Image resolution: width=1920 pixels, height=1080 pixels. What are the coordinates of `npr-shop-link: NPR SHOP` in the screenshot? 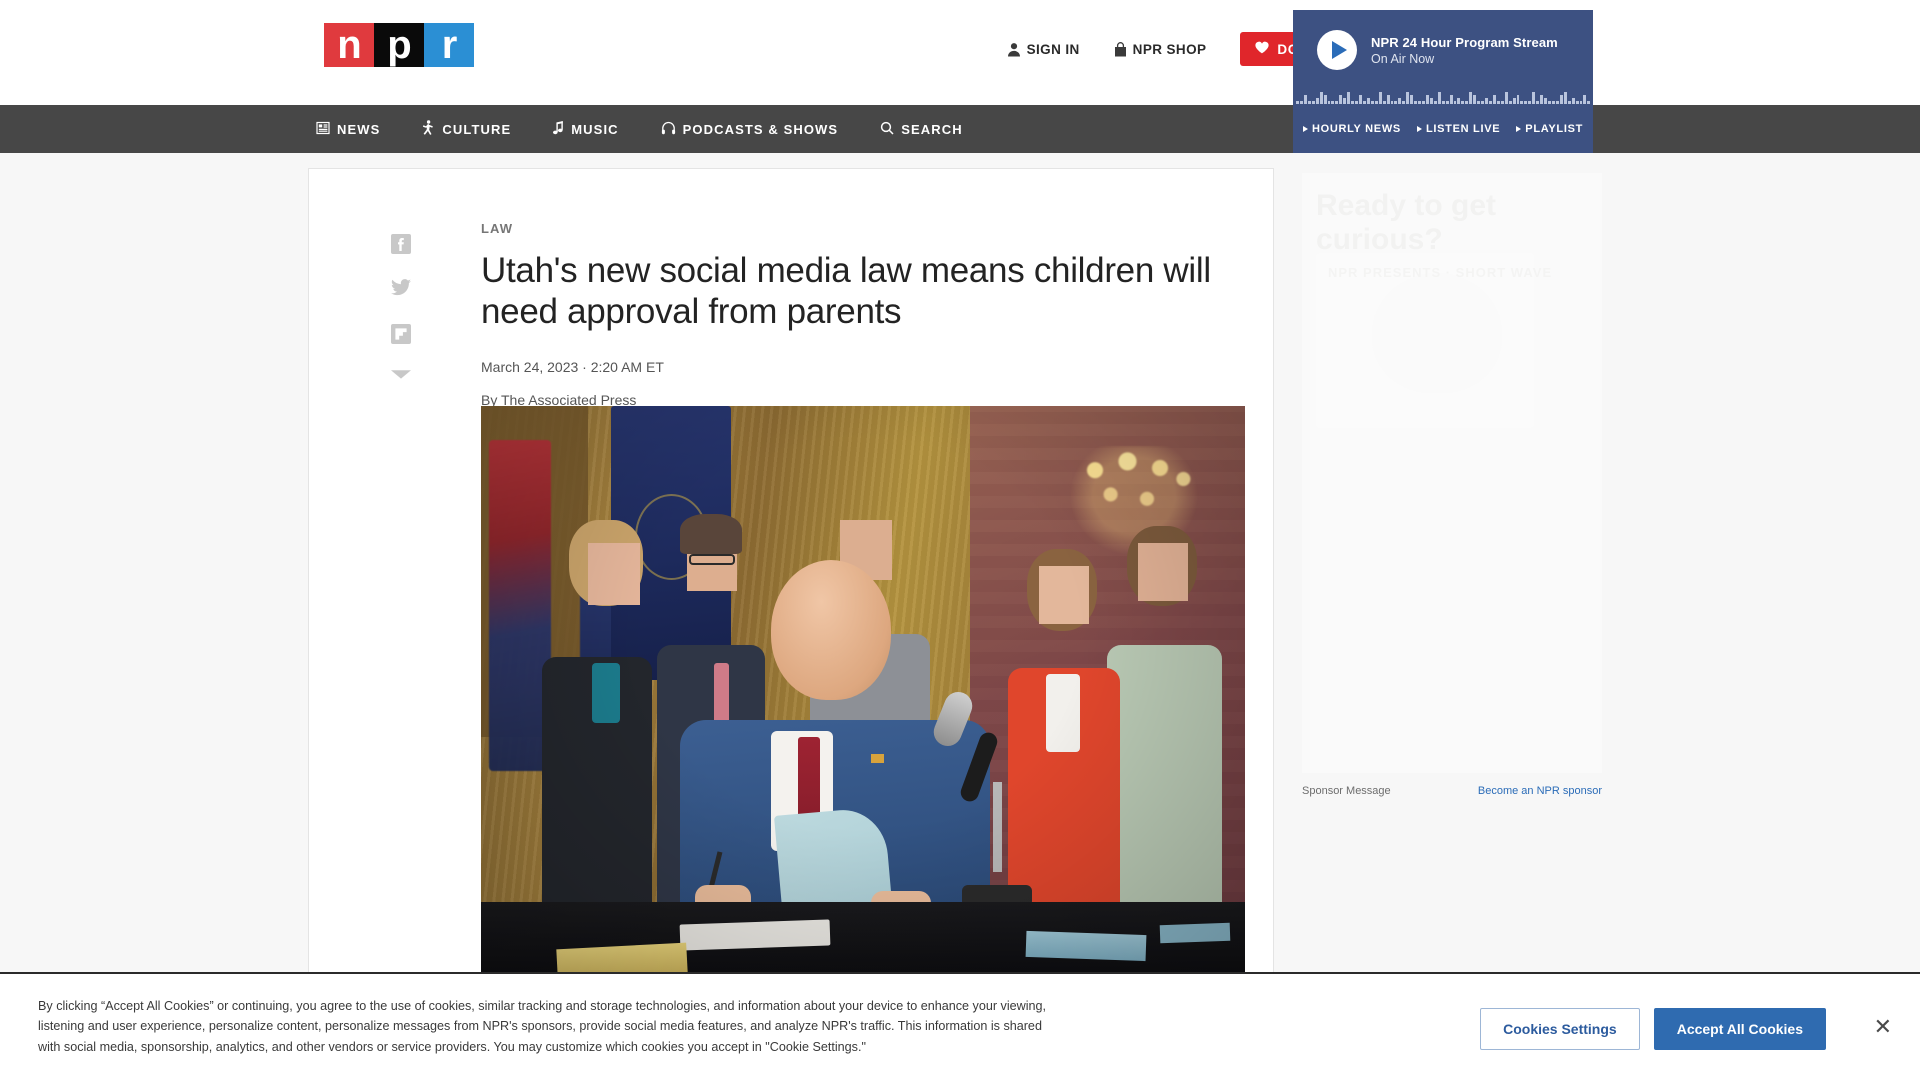 It's located at (1160, 49).